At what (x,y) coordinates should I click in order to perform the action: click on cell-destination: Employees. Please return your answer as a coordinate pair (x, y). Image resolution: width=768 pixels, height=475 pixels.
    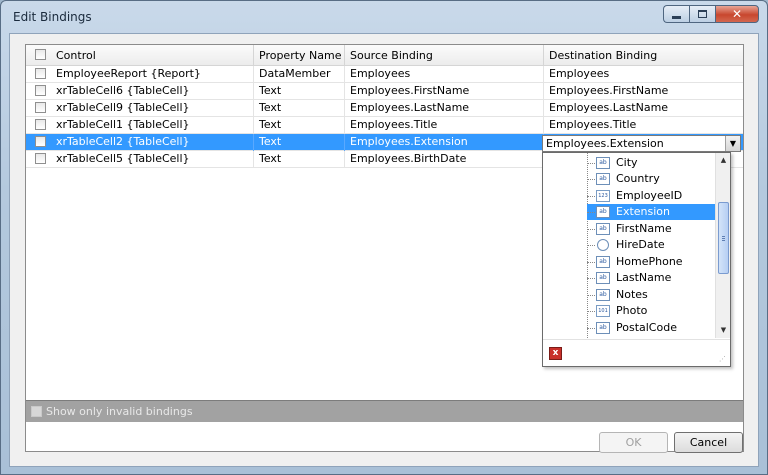
    Looking at the image, I should click on (643, 74).